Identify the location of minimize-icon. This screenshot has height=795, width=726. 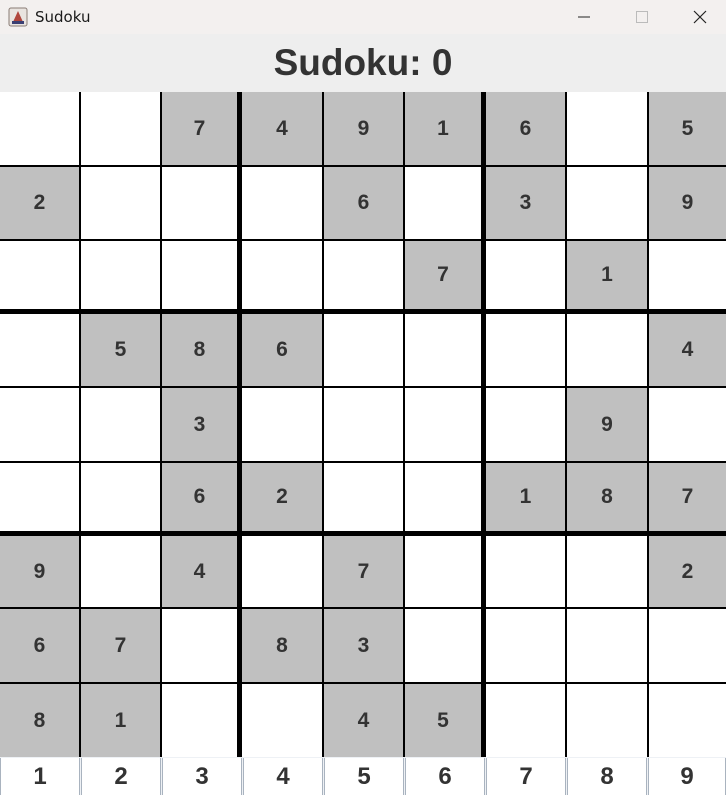
(584, 17).